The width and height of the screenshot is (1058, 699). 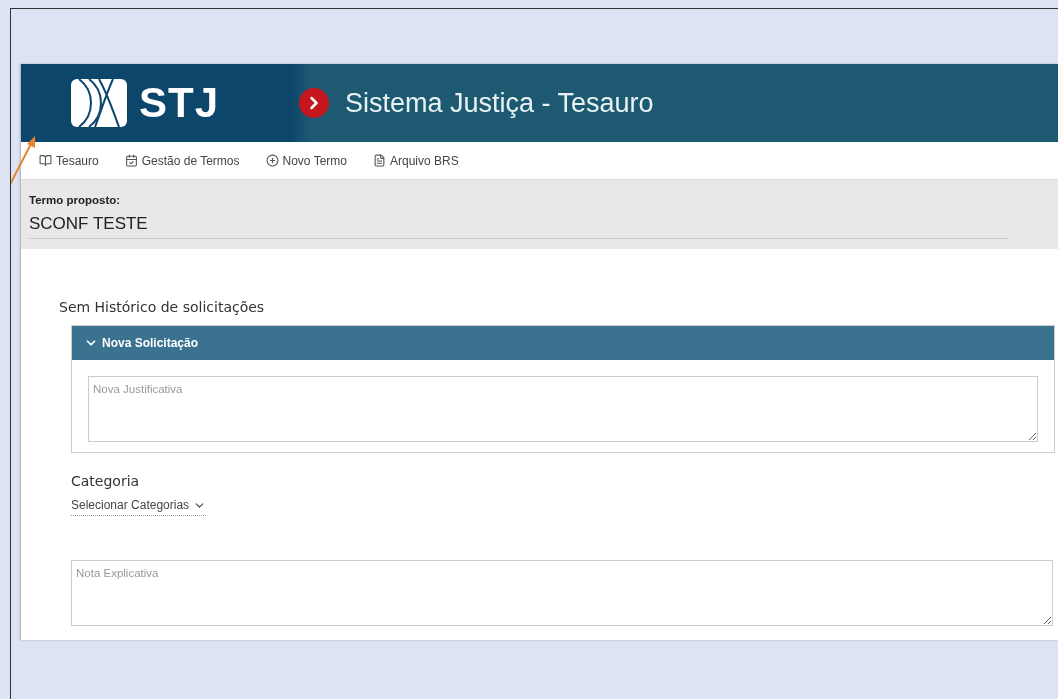 What do you see at coordinates (131, 160) in the screenshot?
I see `calendar-icon` at bounding box center [131, 160].